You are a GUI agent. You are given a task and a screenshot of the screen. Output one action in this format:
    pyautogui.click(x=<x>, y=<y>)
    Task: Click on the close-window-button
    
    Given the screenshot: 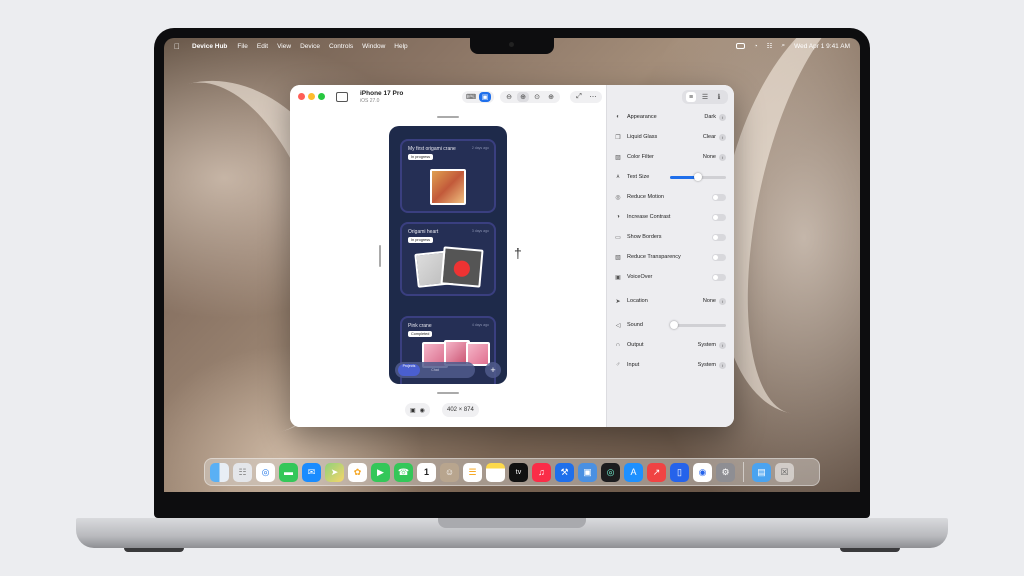 What is the action you would take?
    pyautogui.click(x=301, y=96)
    